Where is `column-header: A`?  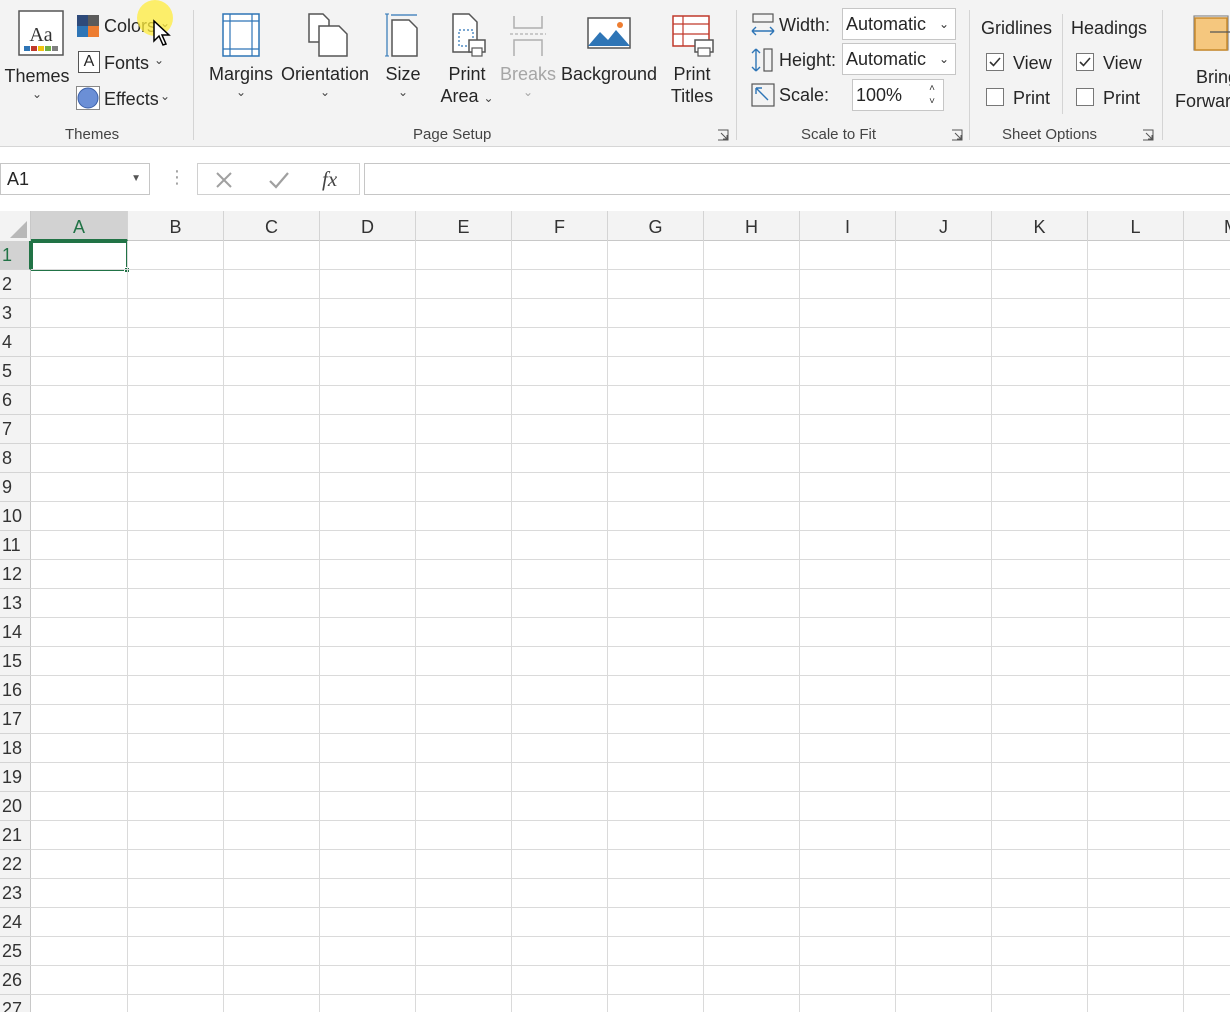 column-header: A is located at coordinates (79, 226).